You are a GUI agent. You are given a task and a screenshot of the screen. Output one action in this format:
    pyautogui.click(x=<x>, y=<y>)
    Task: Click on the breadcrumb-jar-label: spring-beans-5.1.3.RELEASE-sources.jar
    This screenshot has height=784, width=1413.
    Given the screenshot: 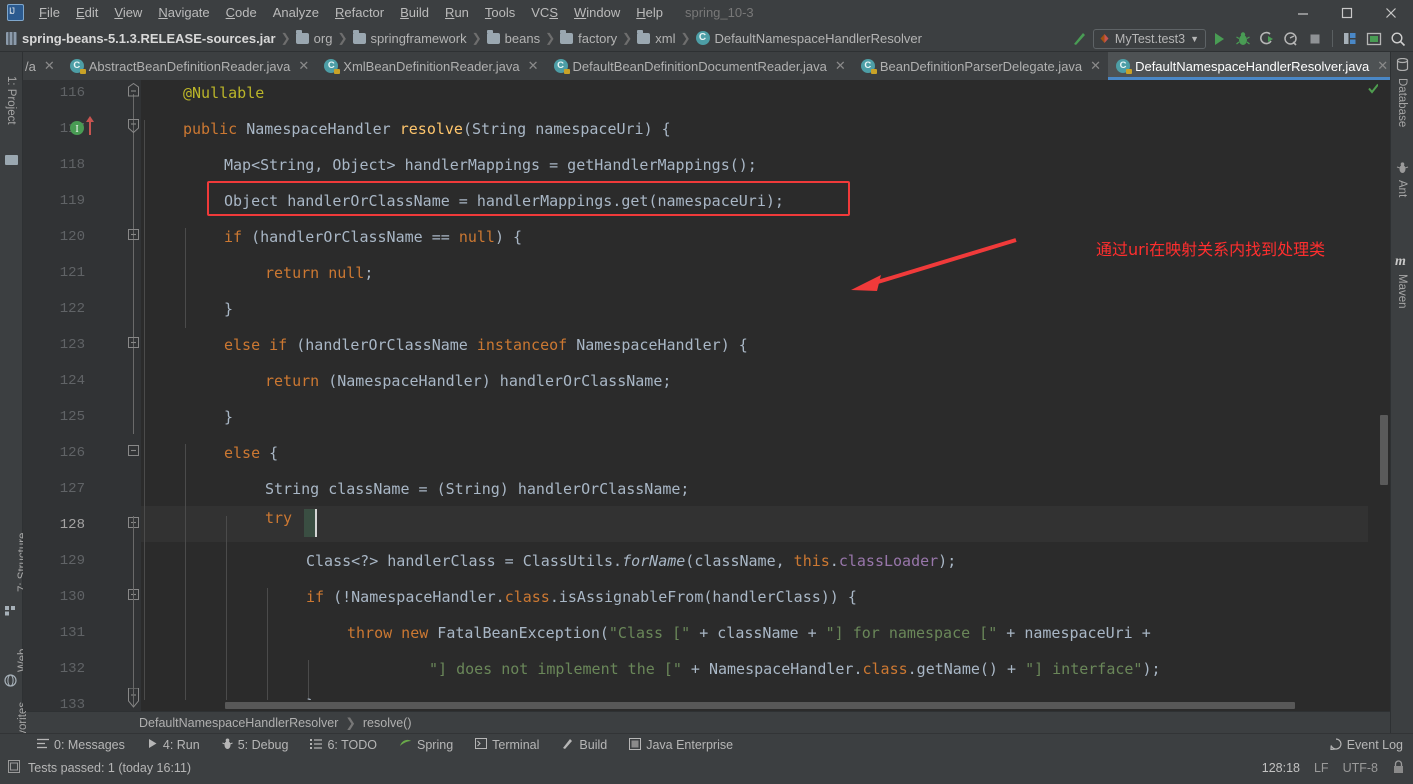 What is the action you would take?
    pyautogui.click(x=149, y=38)
    